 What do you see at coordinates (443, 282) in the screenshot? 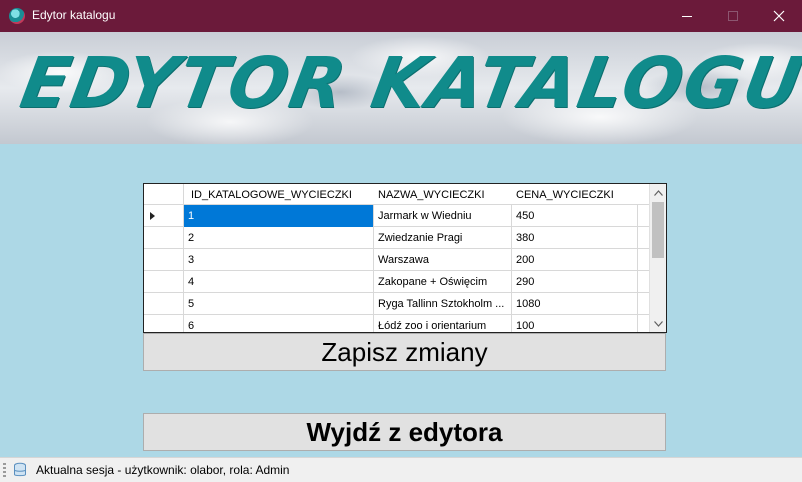
I see `cell-name: Zakopane + Oświęcim` at bounding box center [443, 282].